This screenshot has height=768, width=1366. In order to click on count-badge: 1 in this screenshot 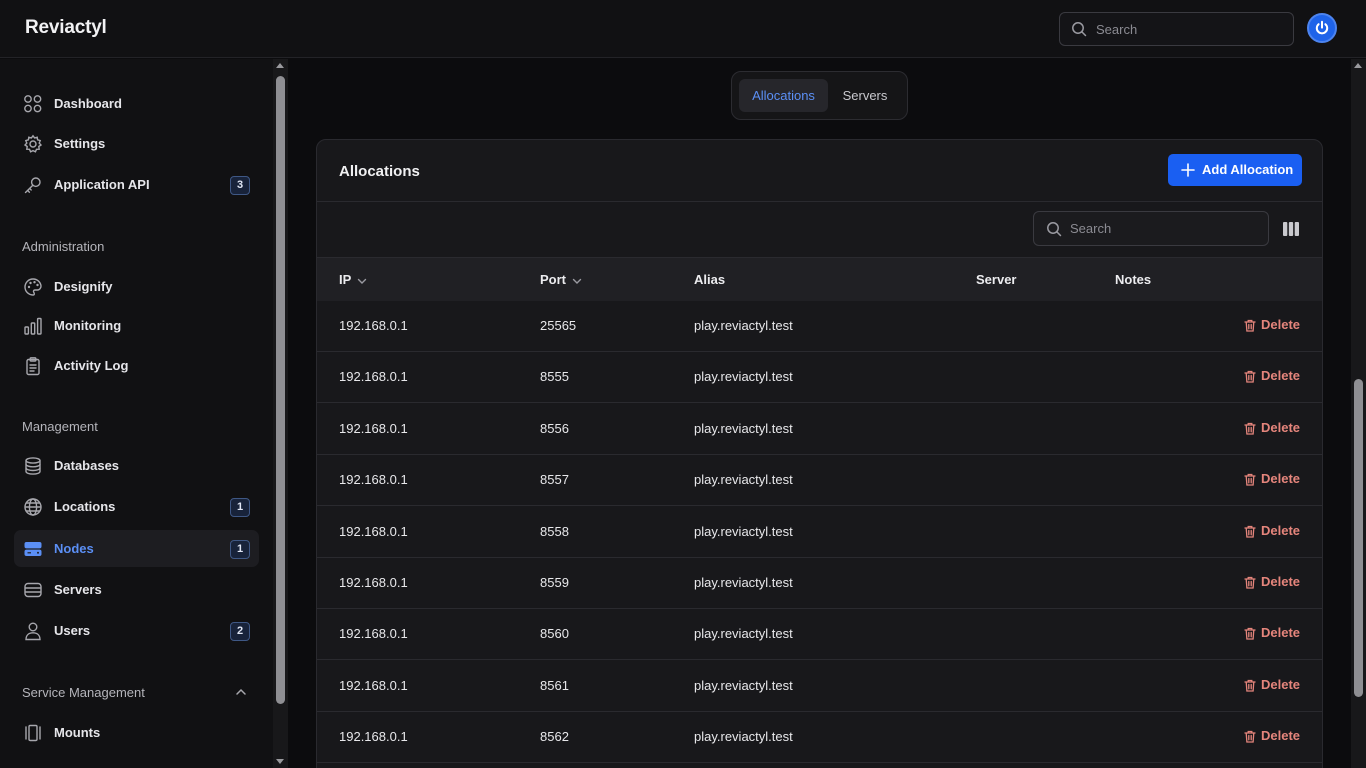, I will do `click(240, 549)`.